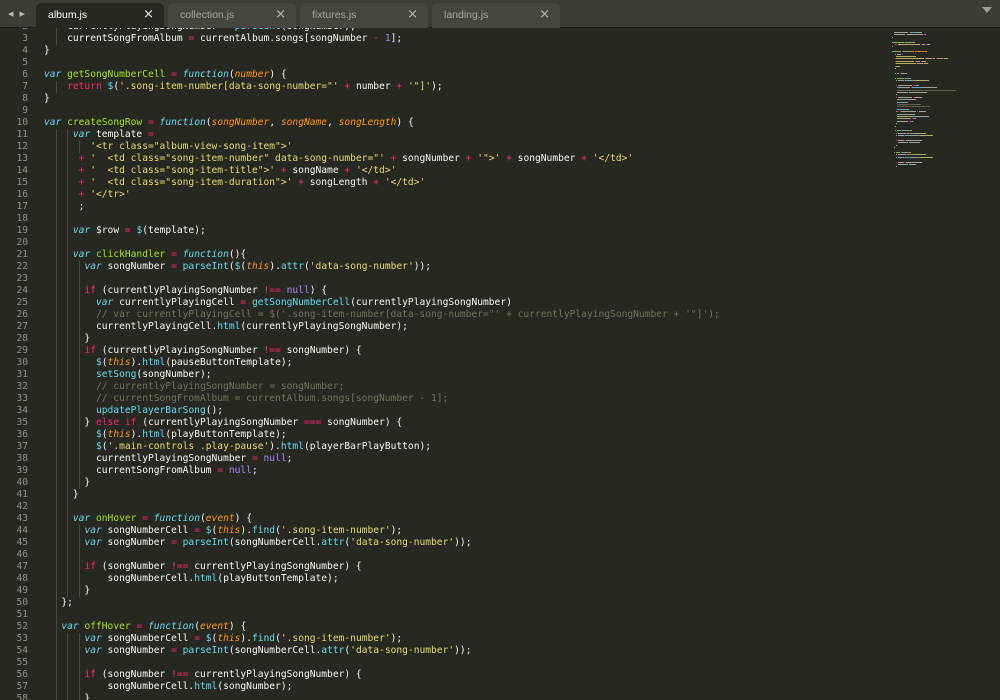 Image resolution: width=1000 pixels, height=700 pixels. Describe the element at coordinates (22, 374) in the screenshot. I see `line-number: 31` at that location.